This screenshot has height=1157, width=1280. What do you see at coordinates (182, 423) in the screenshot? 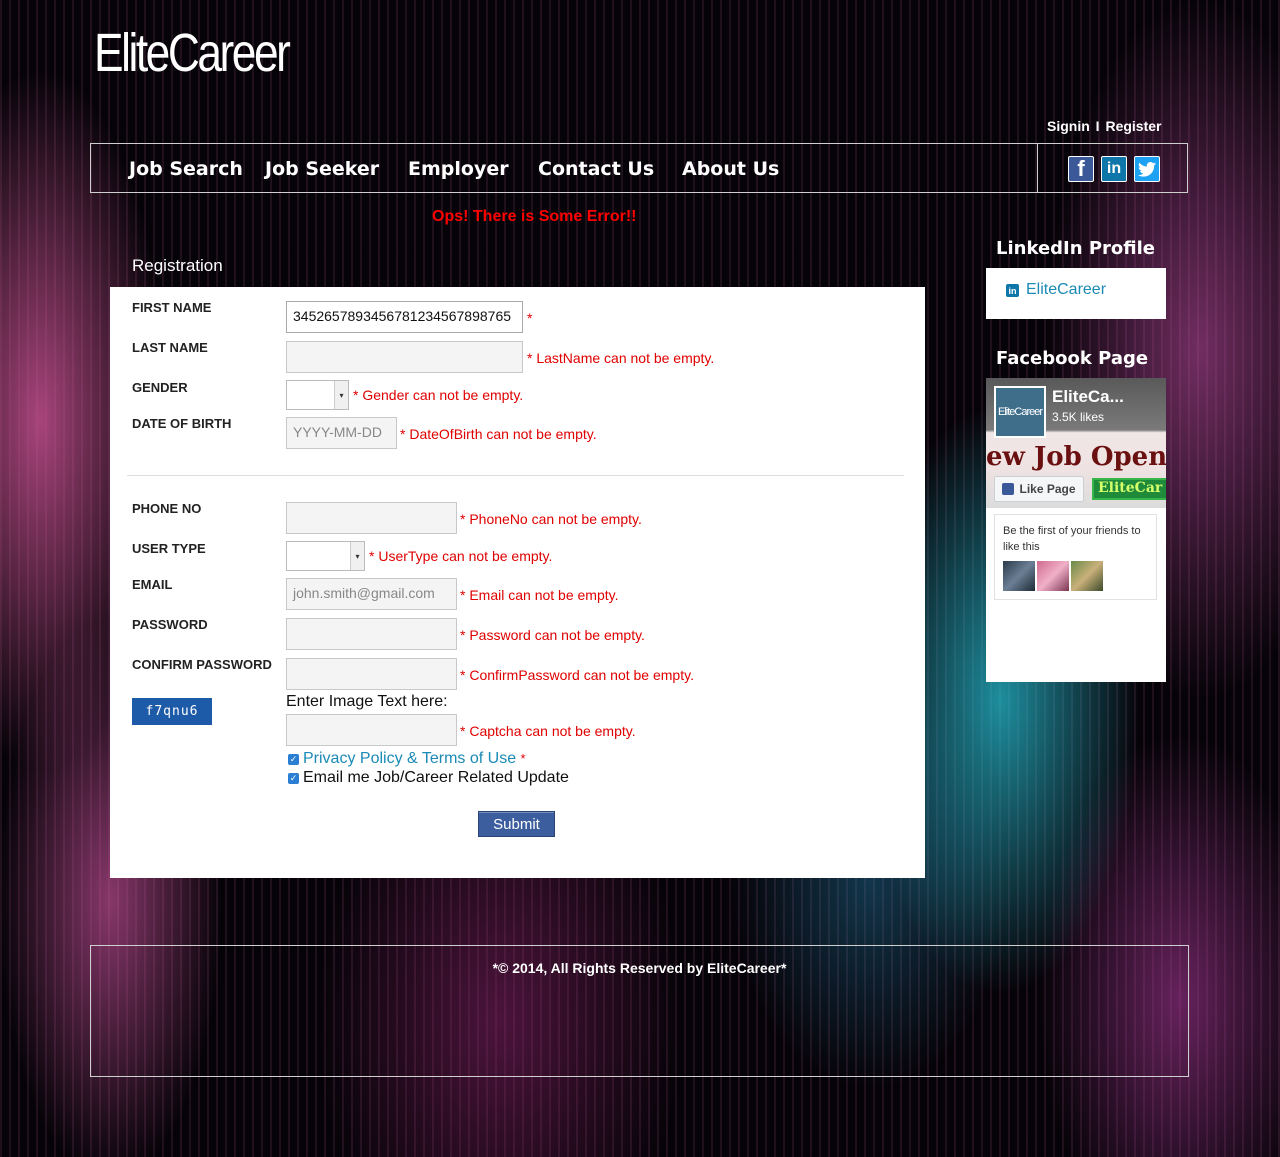
I see `dob-label: DATE OF BIRTH` at bounding box center [182, 423].